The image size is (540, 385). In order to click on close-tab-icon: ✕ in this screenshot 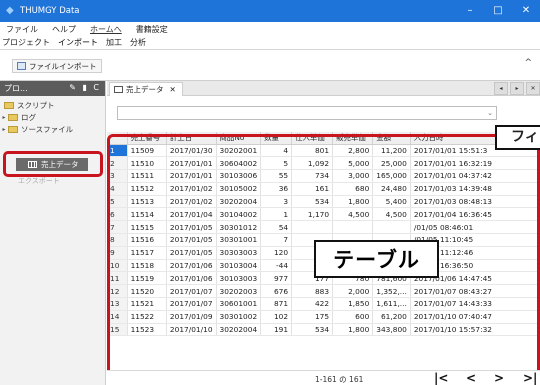, I will do `click(173, 89)`.